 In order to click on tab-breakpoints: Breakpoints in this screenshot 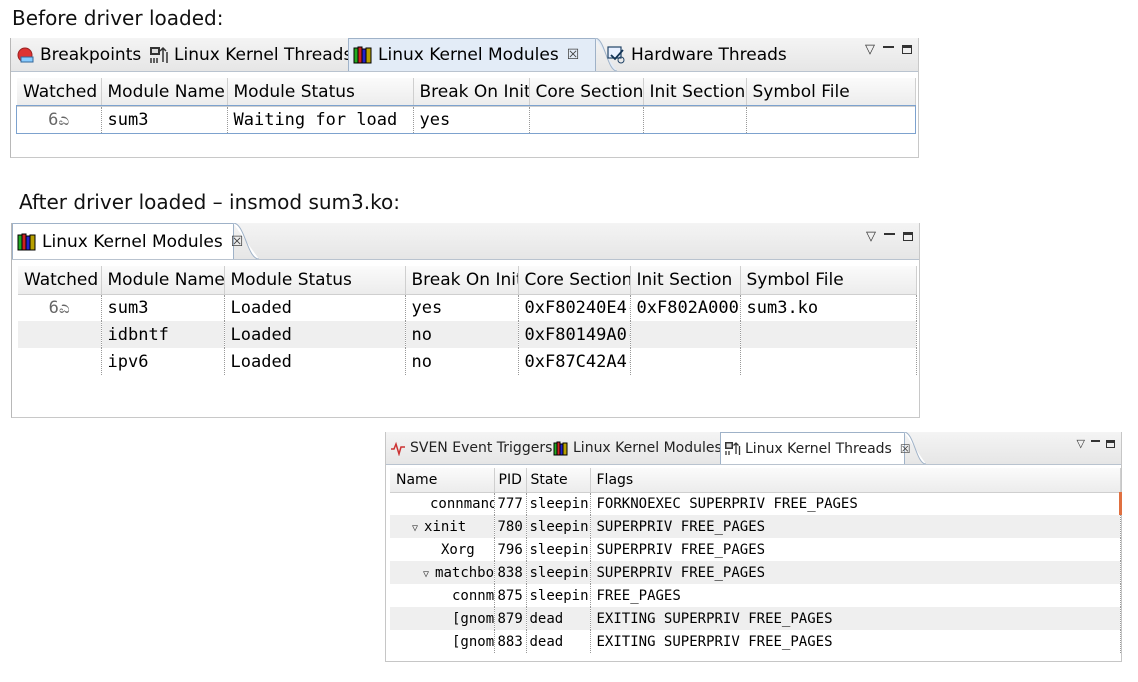, I will do `click(79, 54)`.